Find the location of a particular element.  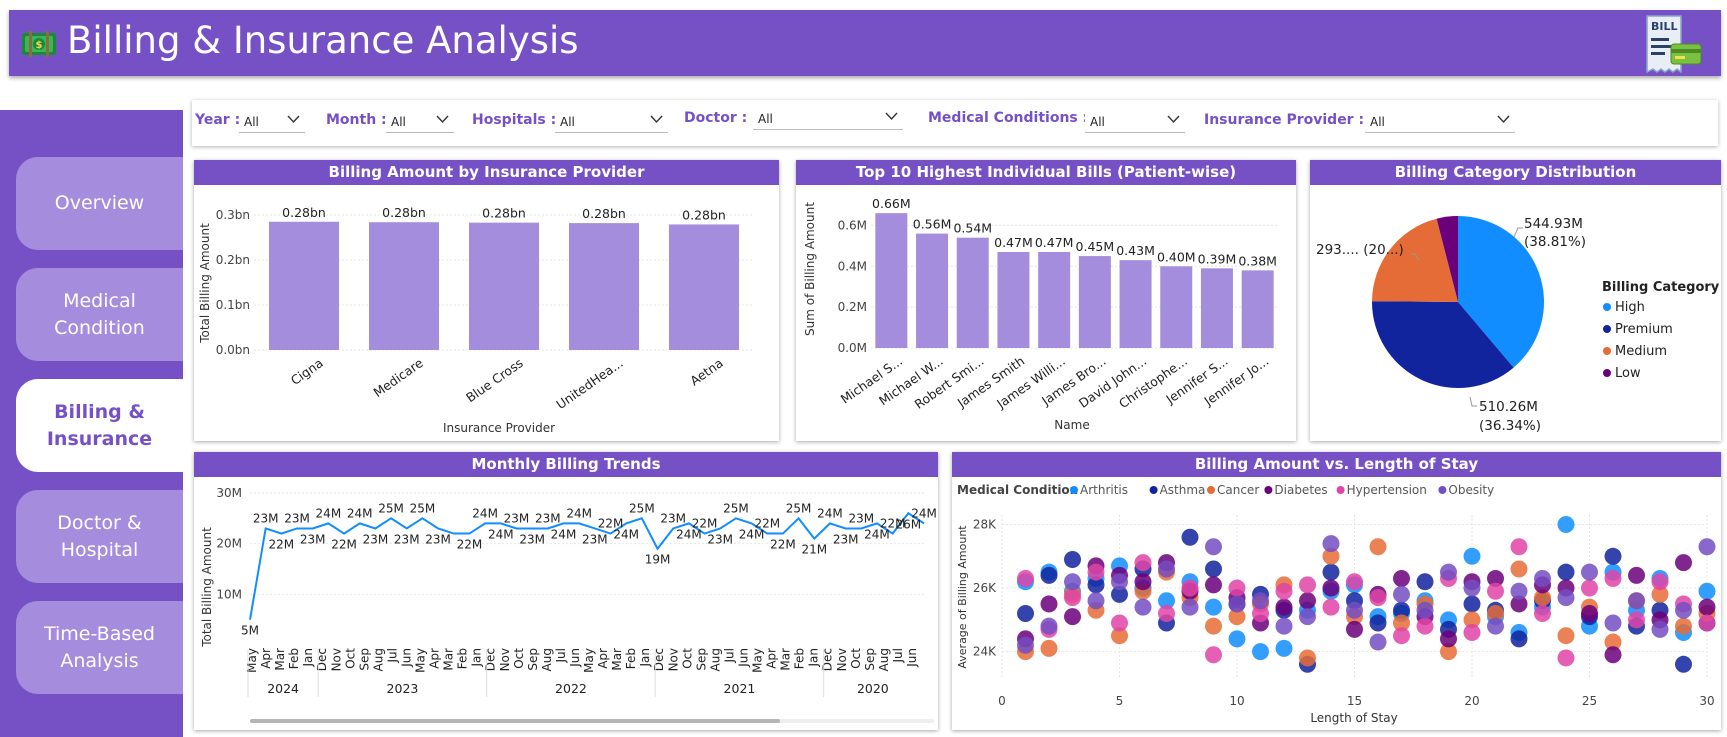

bill-receipt-icon: BILL is located at coordinates (1674, 44).